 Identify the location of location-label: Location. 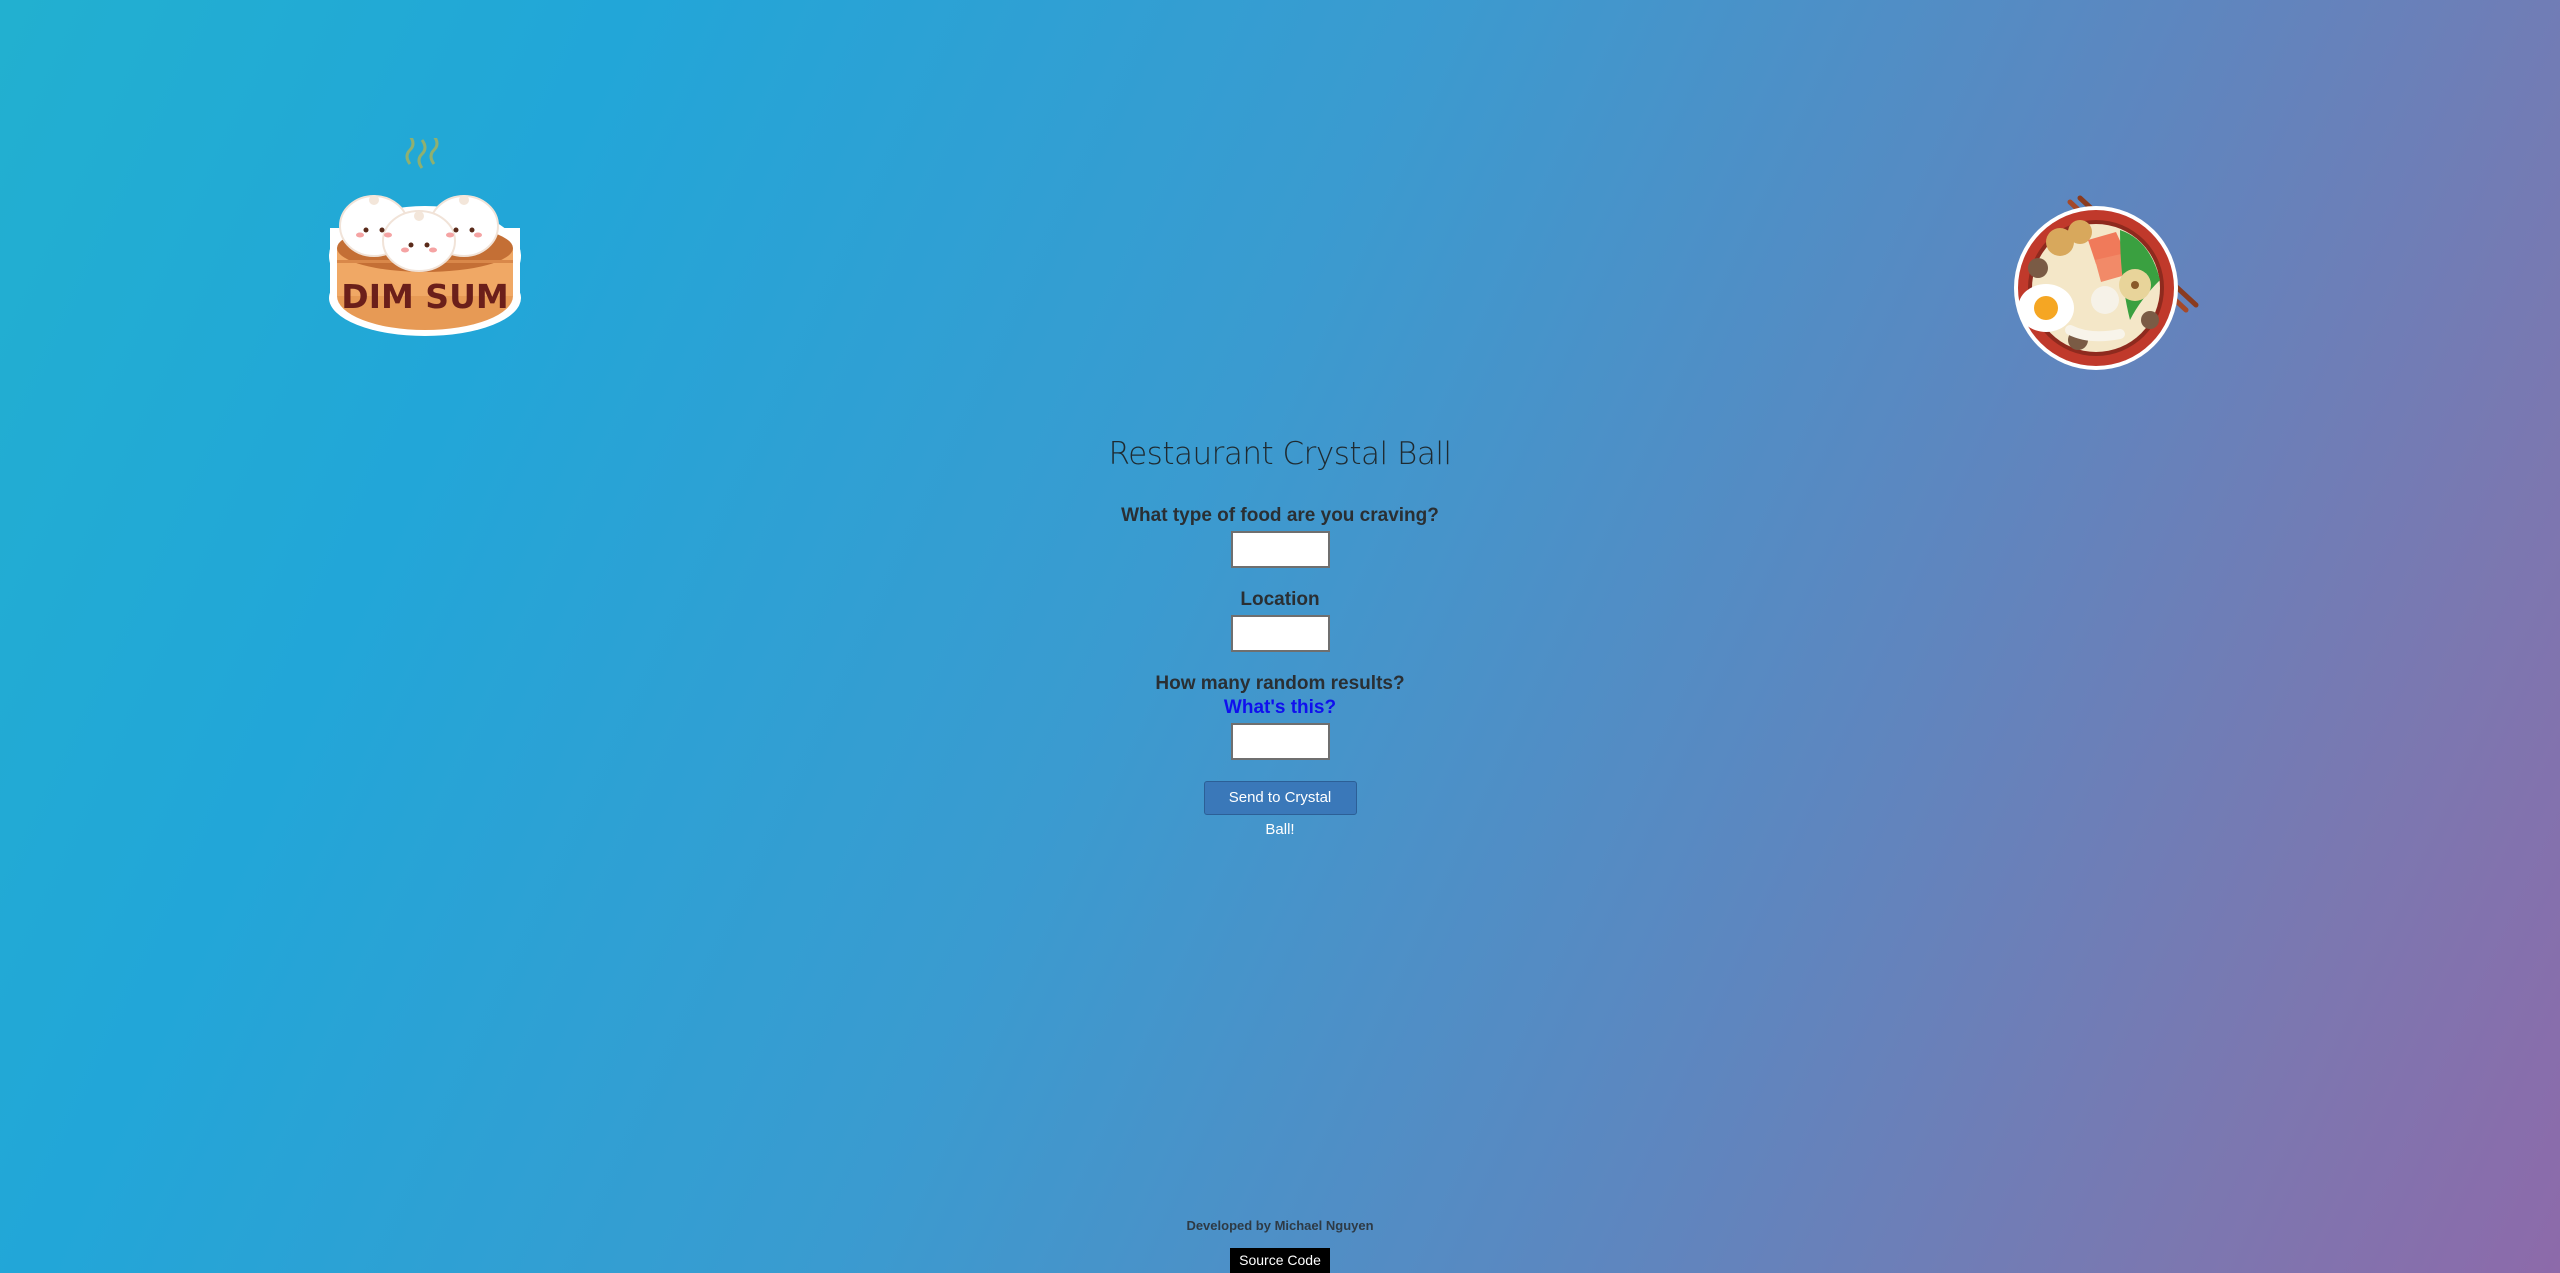
(1280, 599).